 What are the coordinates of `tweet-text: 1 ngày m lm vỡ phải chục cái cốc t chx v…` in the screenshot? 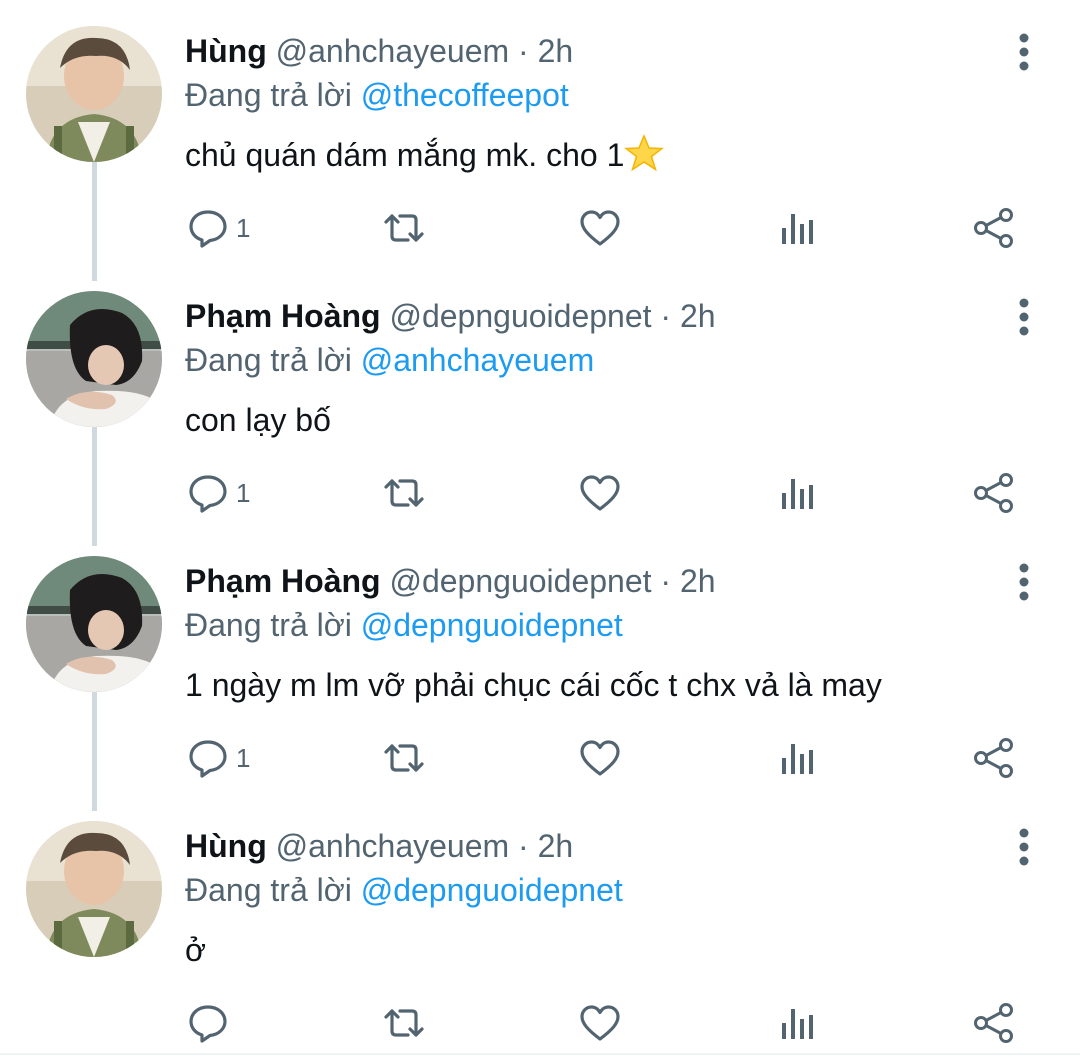 It's located at (533, 685).